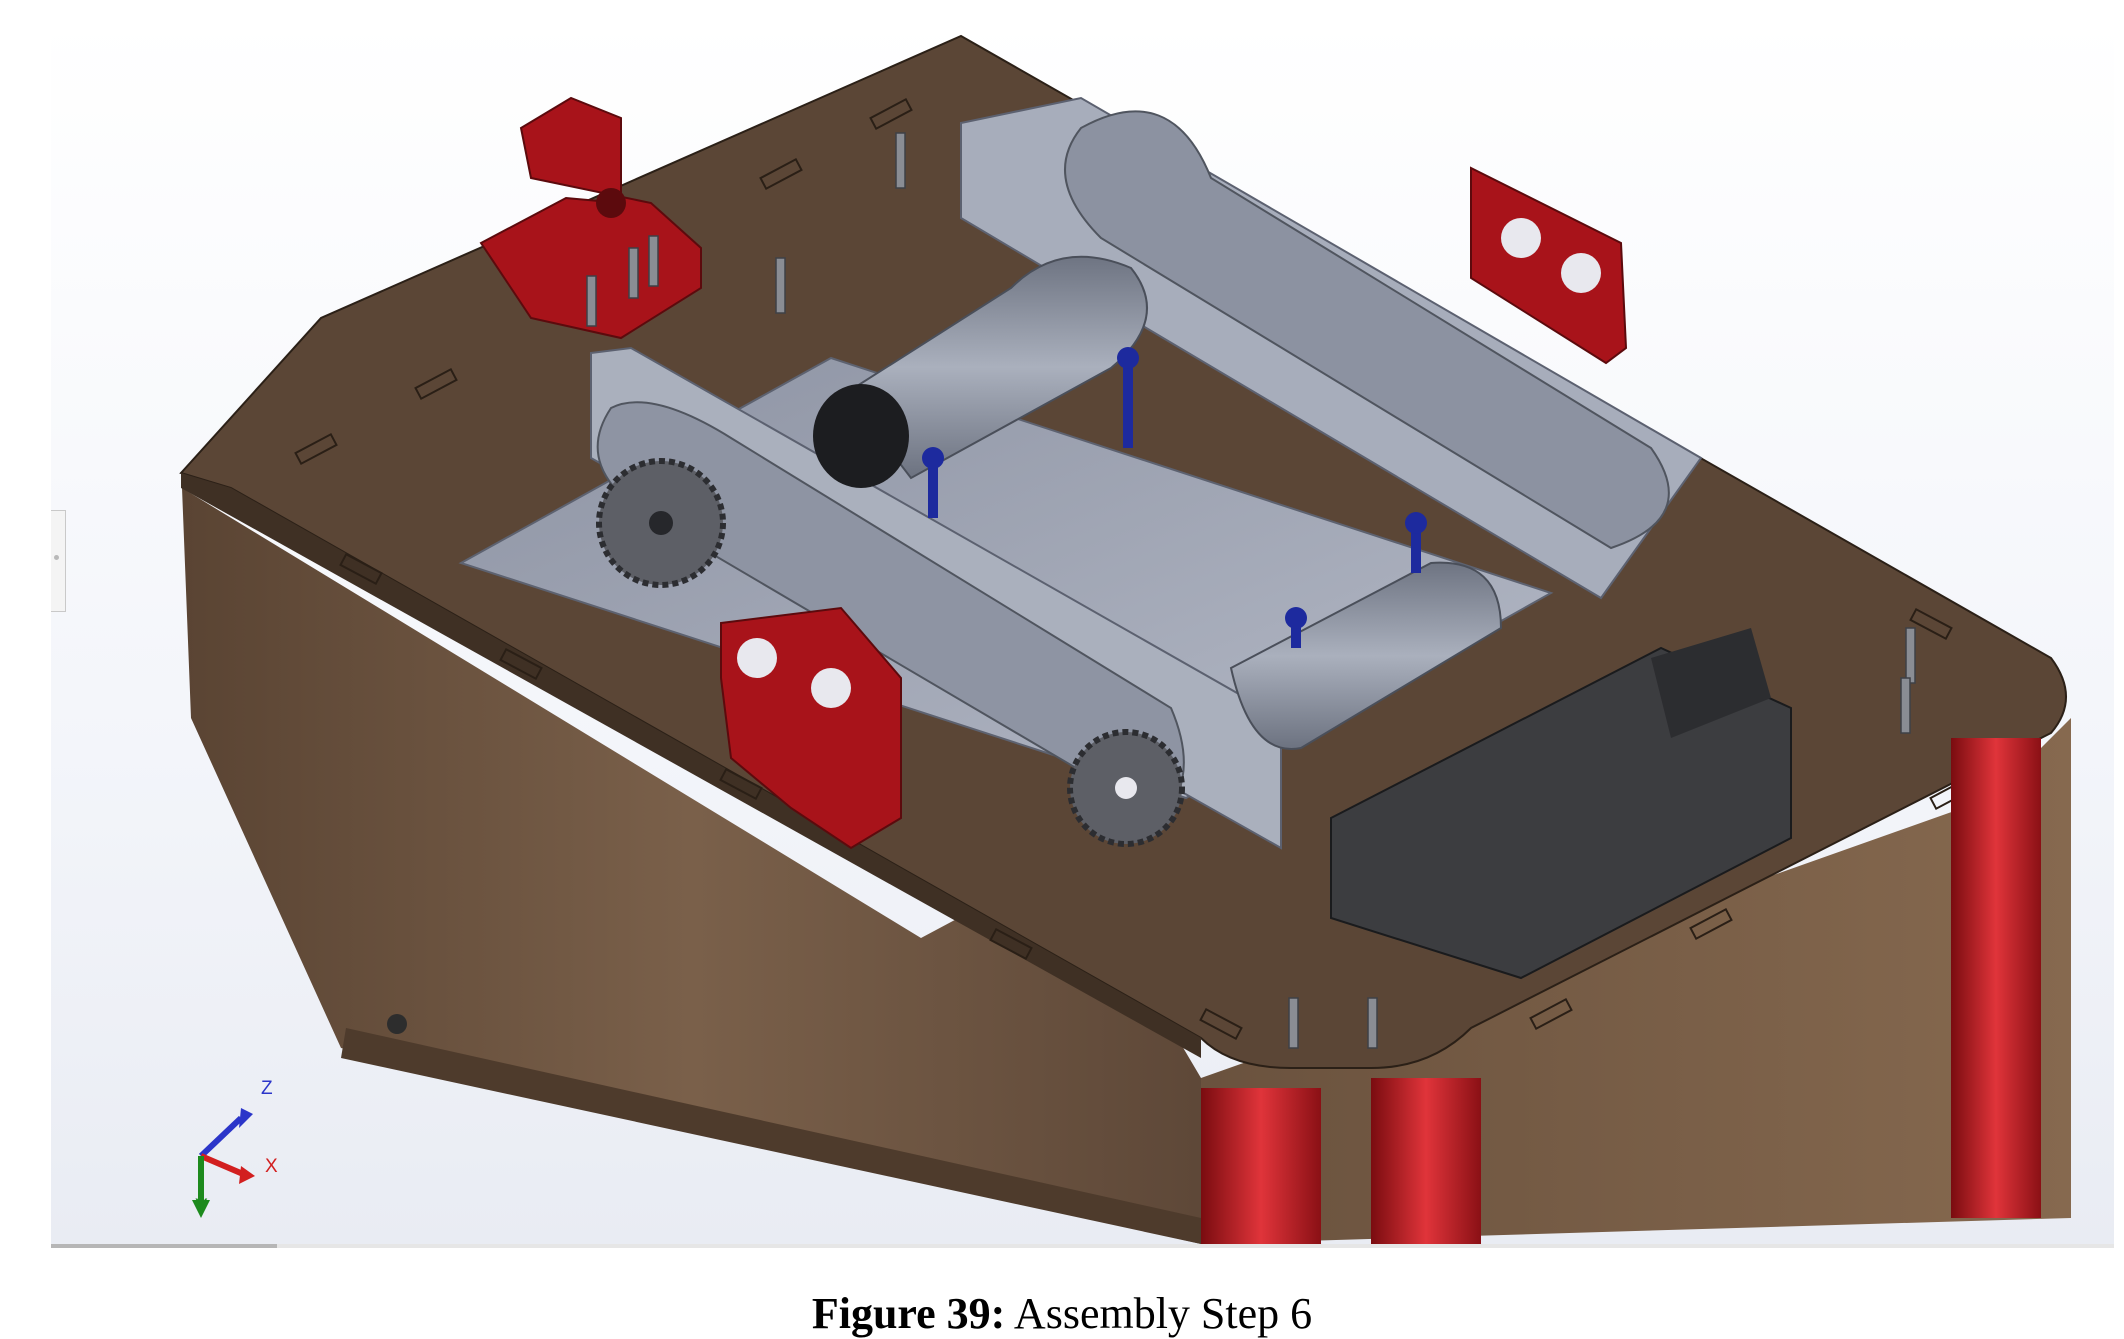  Describe the element at coordinates (56, 557) in the screenshot. I see `panel-tab-handle-icon` at that location.